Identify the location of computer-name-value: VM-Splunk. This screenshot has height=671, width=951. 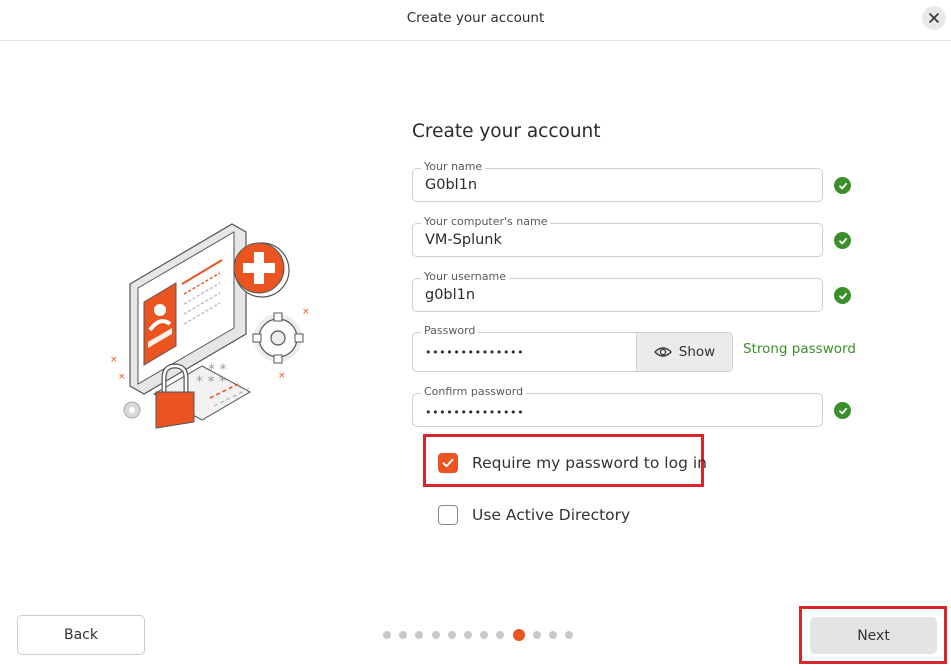
(463, 240).